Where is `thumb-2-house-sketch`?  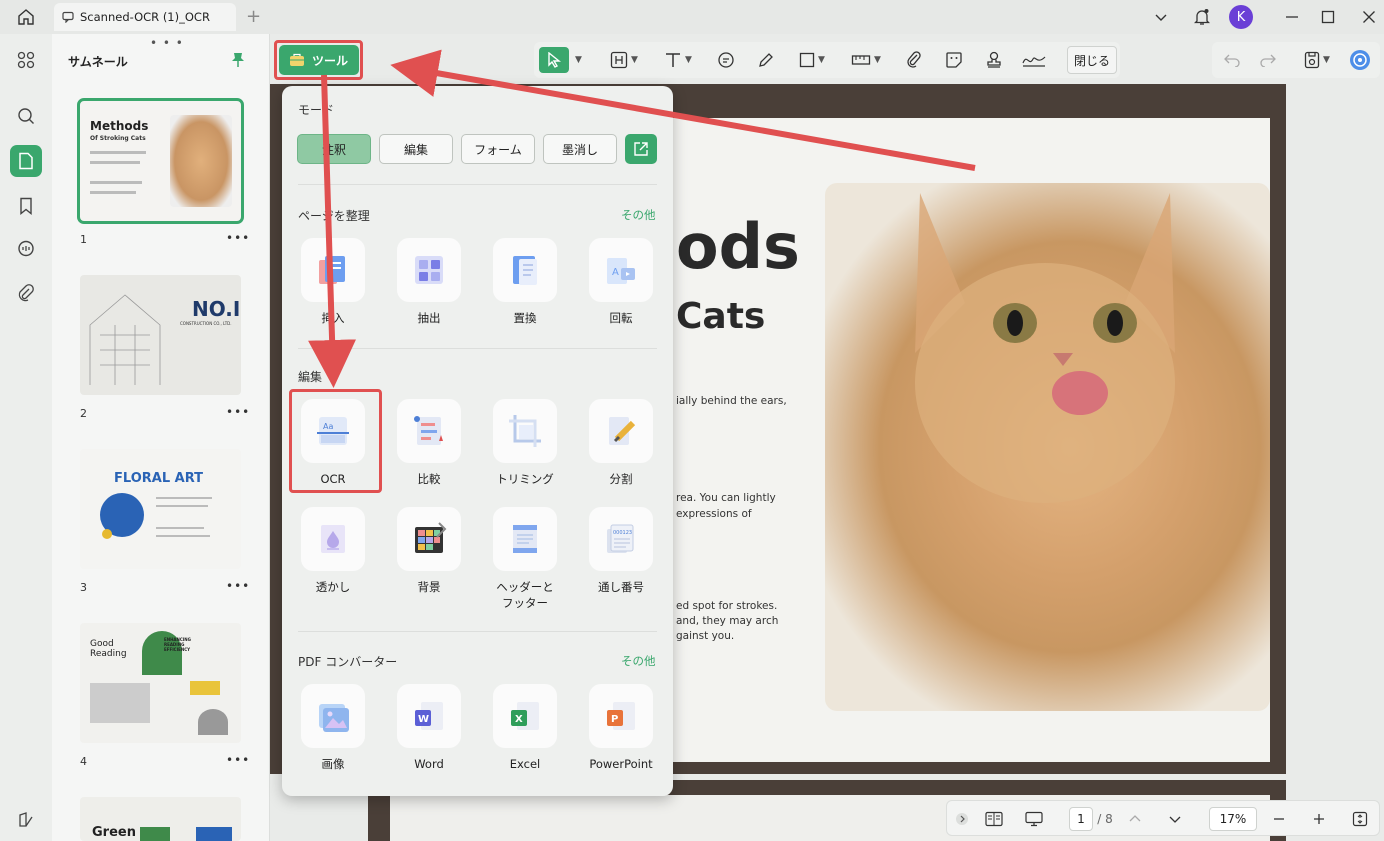 thumb-2-house-sketch is located at coordinates (125, 339).